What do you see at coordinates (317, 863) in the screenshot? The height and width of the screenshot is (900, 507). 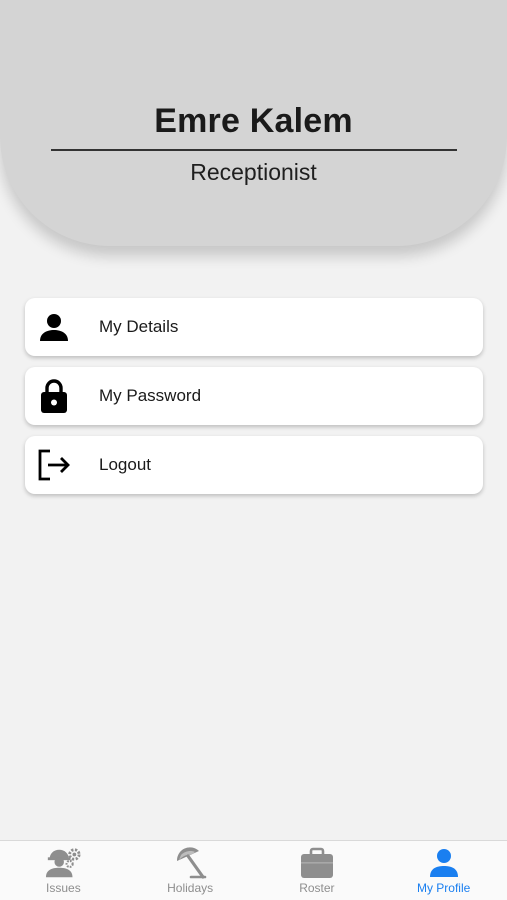 I see `briefcase-icon` at bounding box center [317, 863].